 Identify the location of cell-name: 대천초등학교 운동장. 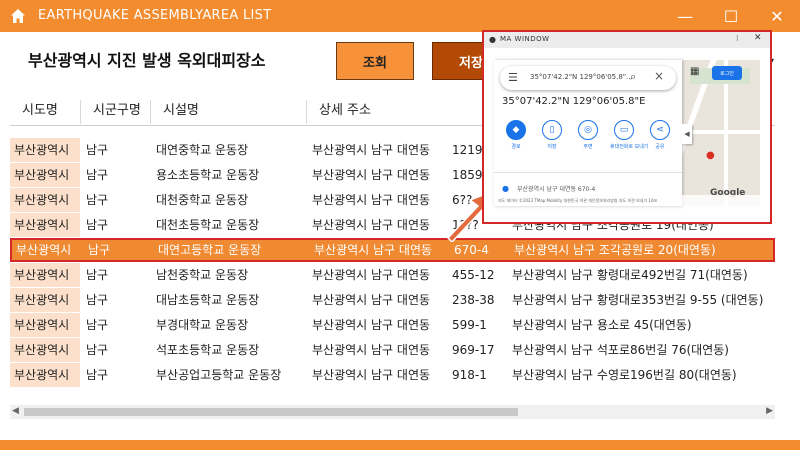
(208, 225).